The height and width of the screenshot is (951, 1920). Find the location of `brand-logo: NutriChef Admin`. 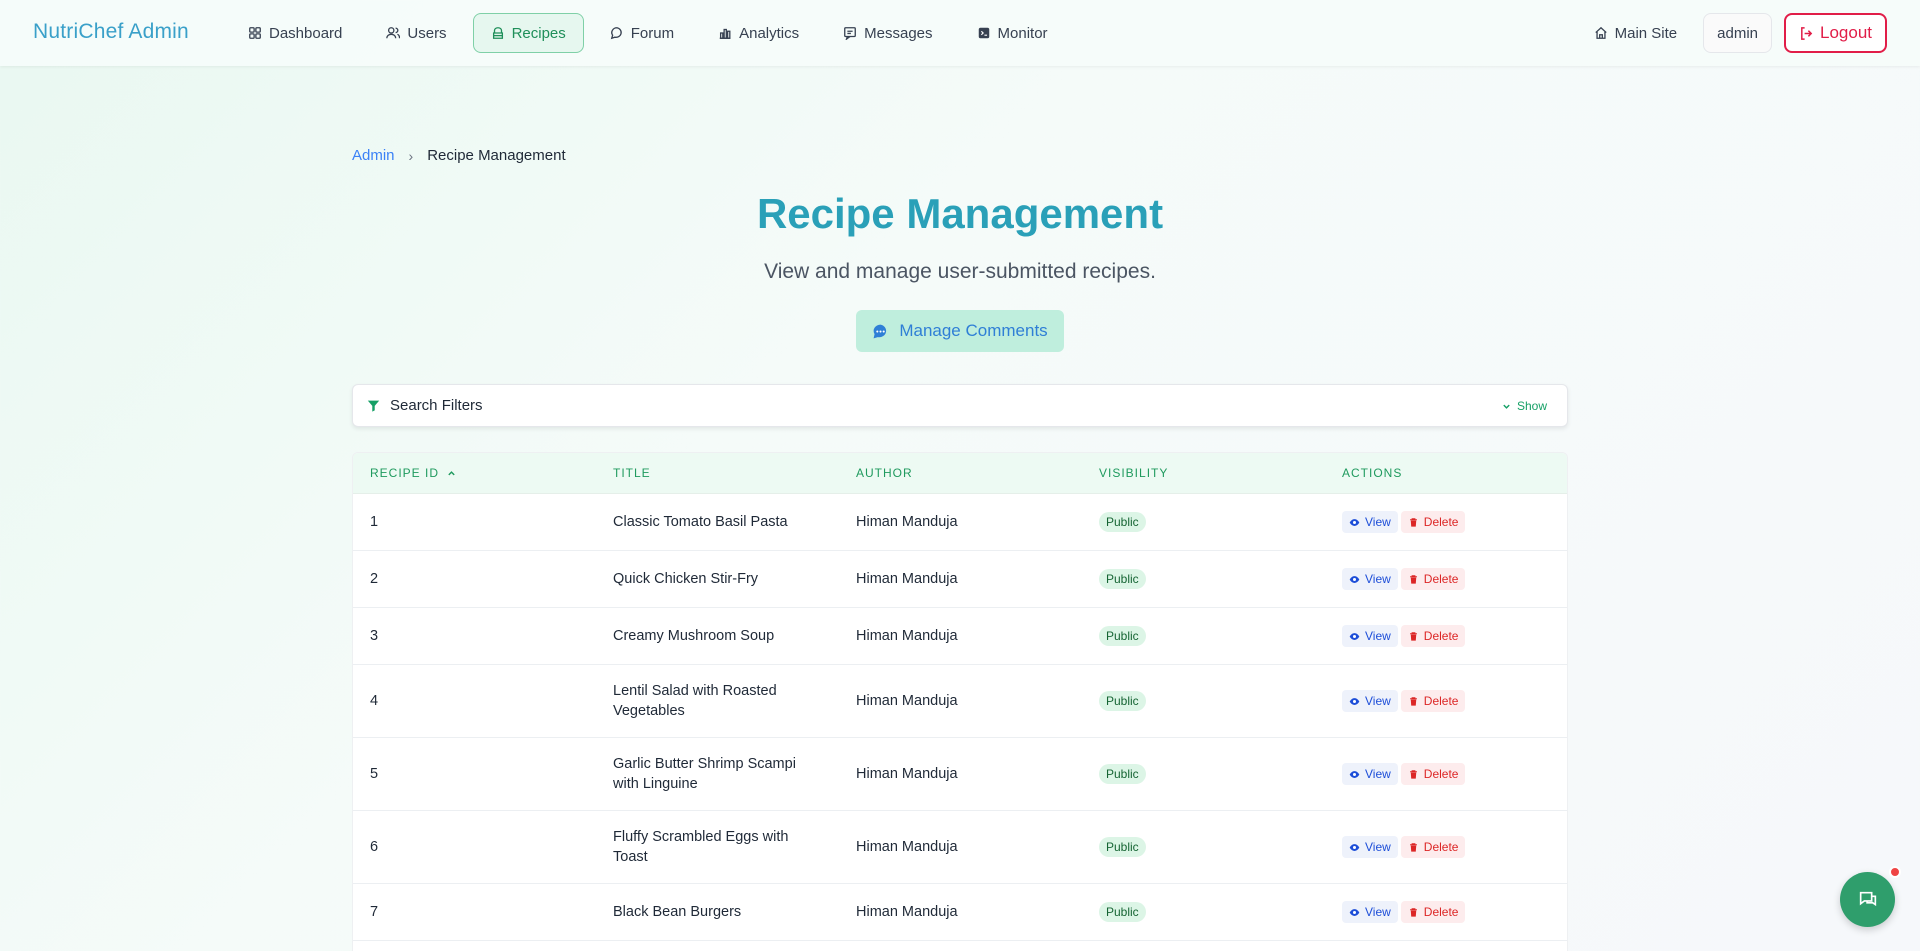

brand-logo: NutriChef Admin is located at coordinates (111, 32).